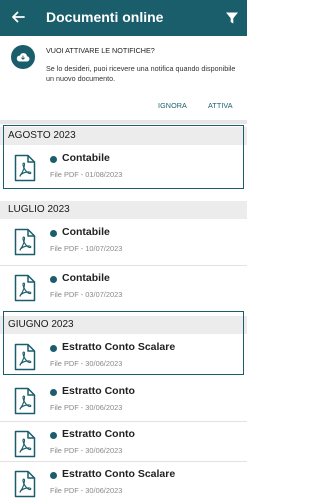 Image resolution: width=320 pixels, height=500 pixels. Describe the element at coordinates (39, 209) in the screenshot. I see `section-title: LUGLIO 2023` at that location.